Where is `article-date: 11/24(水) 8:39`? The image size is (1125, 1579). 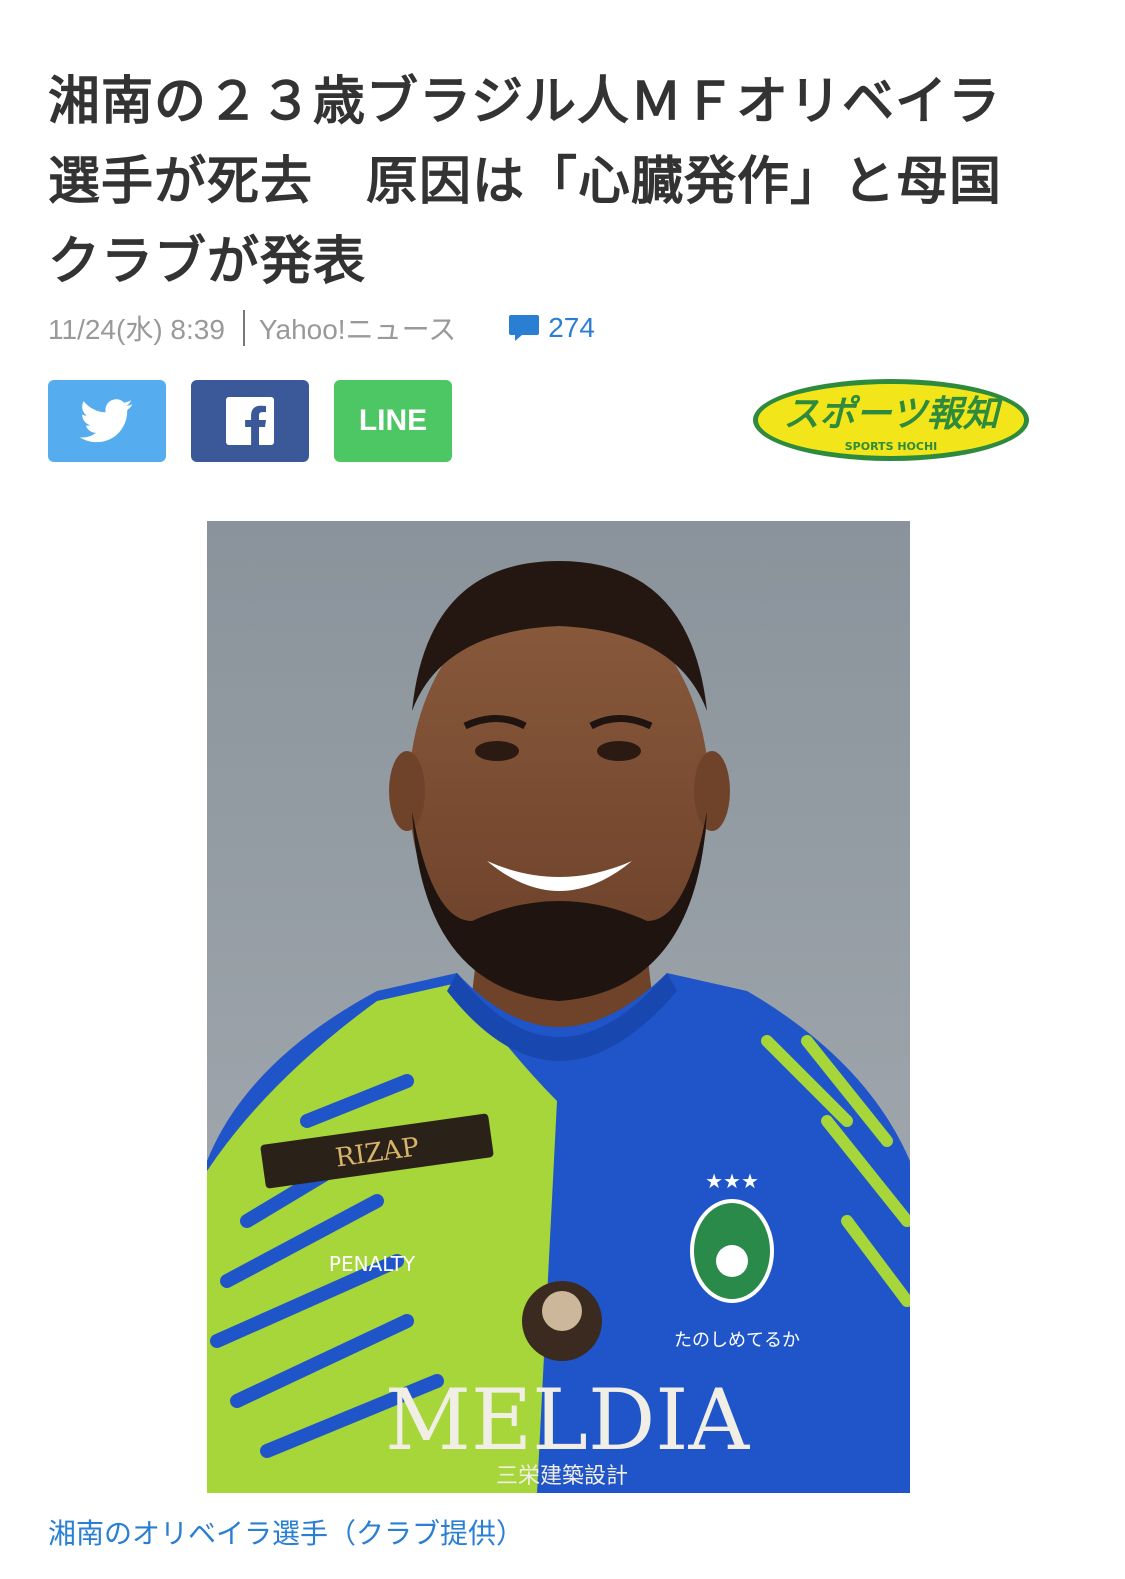 article-date: 11/24(水) 8:39 is located at coordinates (136, 329).